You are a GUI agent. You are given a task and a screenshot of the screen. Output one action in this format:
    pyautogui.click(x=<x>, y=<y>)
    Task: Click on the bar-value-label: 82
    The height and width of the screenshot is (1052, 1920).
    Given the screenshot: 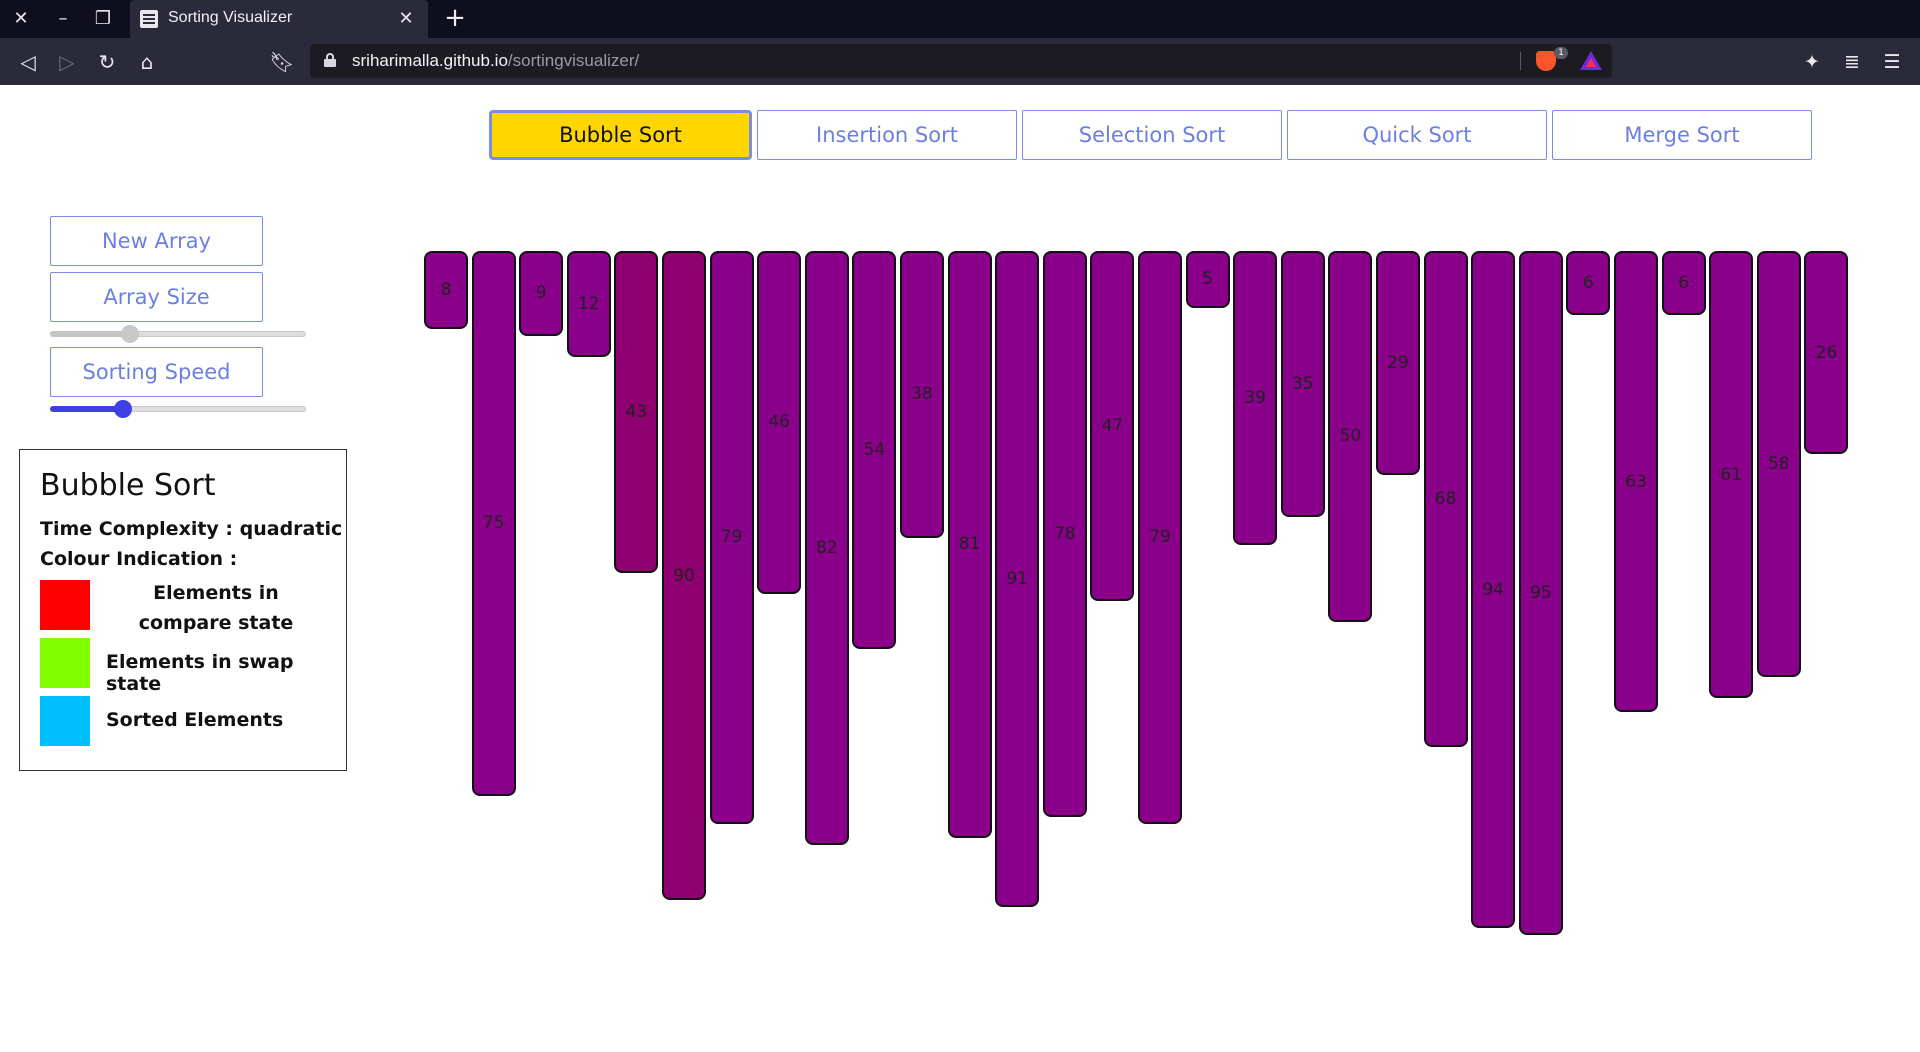 What is the action you would take?
    pyautogui.click(x=826, y=547)
    